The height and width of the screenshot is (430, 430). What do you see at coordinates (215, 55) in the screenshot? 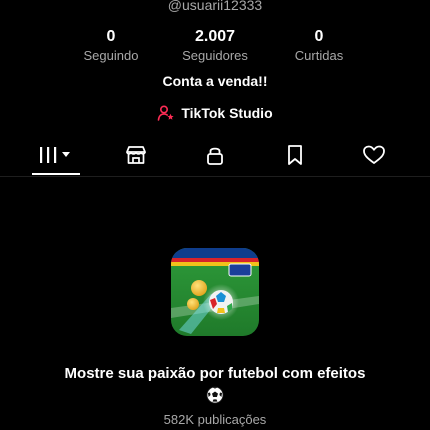
I see `followers-label: Seguidores` at bounding box center [215, 55].